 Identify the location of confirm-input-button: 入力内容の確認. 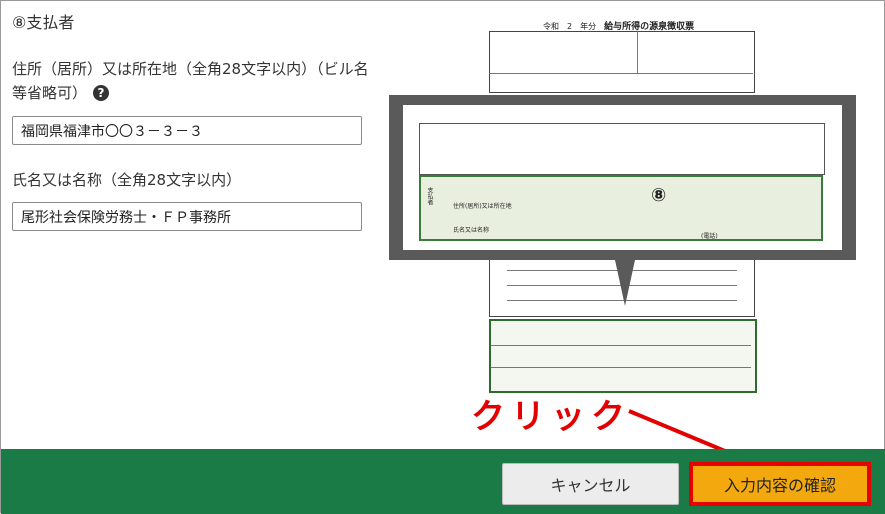
(780, 484).